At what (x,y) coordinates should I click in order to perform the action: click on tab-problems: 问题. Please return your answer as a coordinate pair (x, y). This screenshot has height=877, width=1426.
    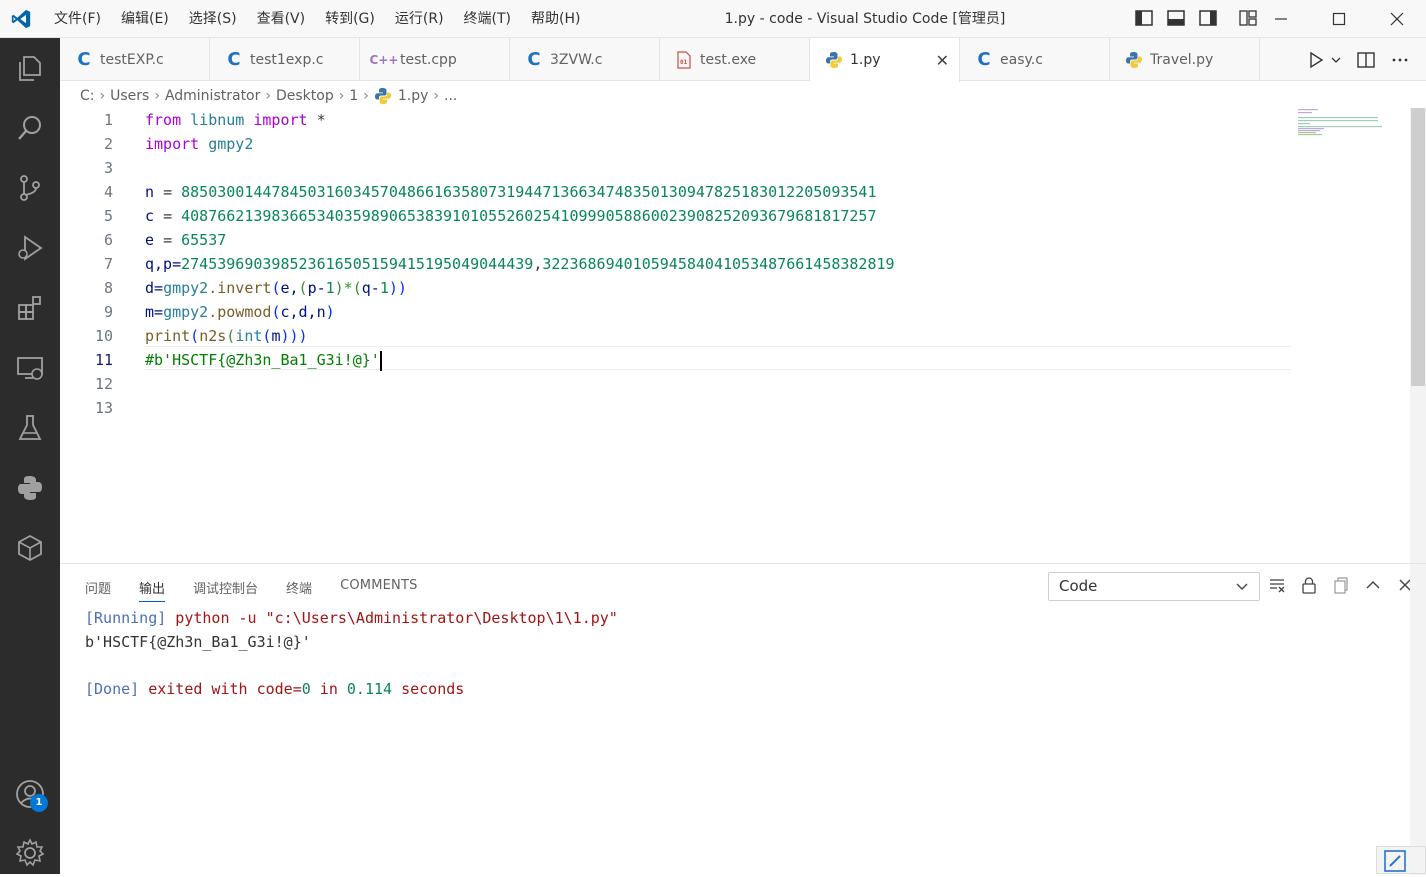
    Looking at the image, I should click on (98, 590).